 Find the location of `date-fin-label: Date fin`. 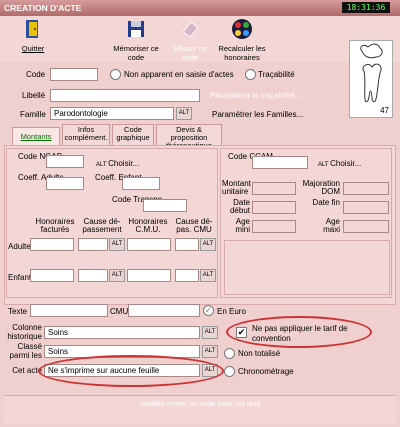

date-fin-label: Date fin is located at coordinates (326, 202).